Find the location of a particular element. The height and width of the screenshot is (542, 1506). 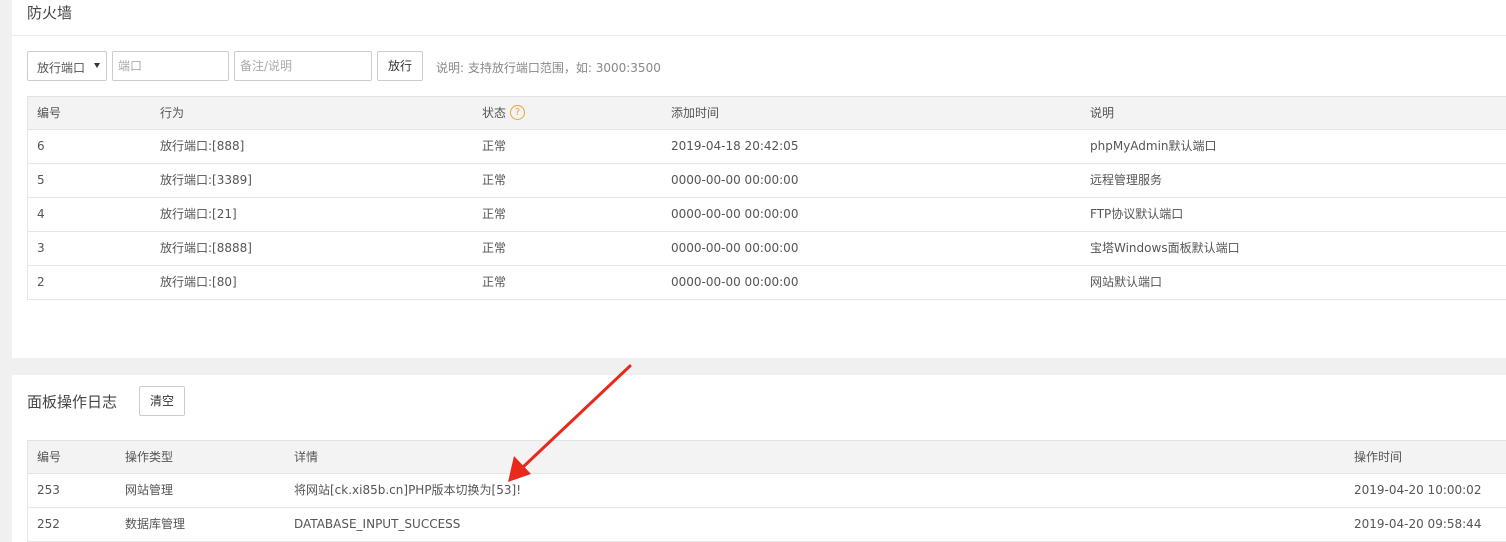

row-time: 2019-04-20 09:58:44 is located at coordinates (1418, 524).